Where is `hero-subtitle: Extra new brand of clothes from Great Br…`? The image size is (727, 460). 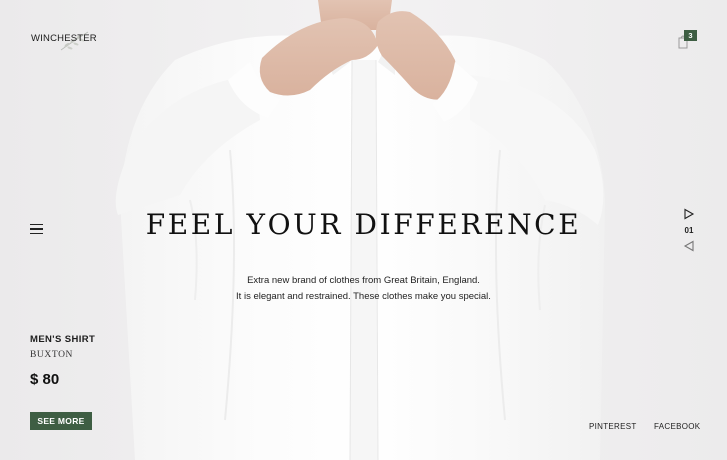 hero-subtitle: Extra new brand of clothes from Great Br… is located at coordinates (363, 289).